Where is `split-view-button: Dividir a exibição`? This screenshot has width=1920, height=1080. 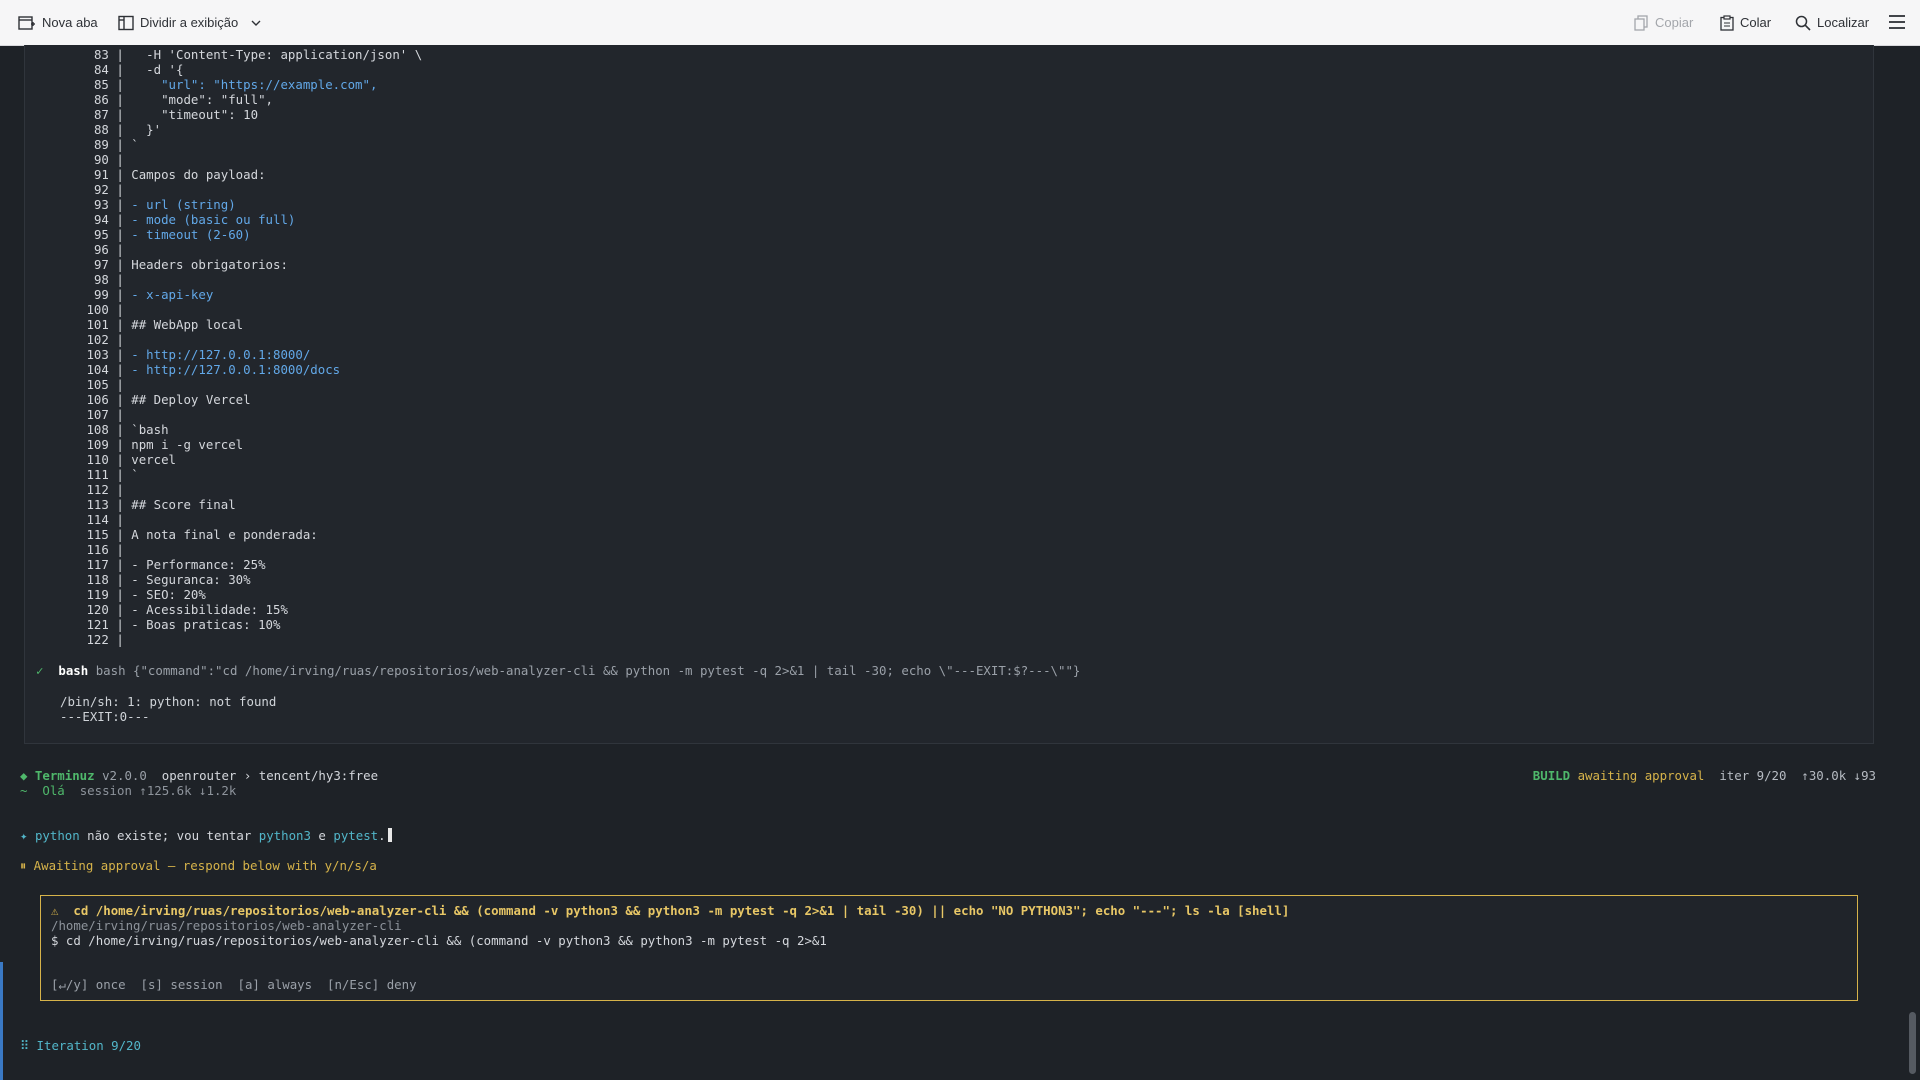 split-view-button: Dividir a exibição is located at coordinates (190, 22).